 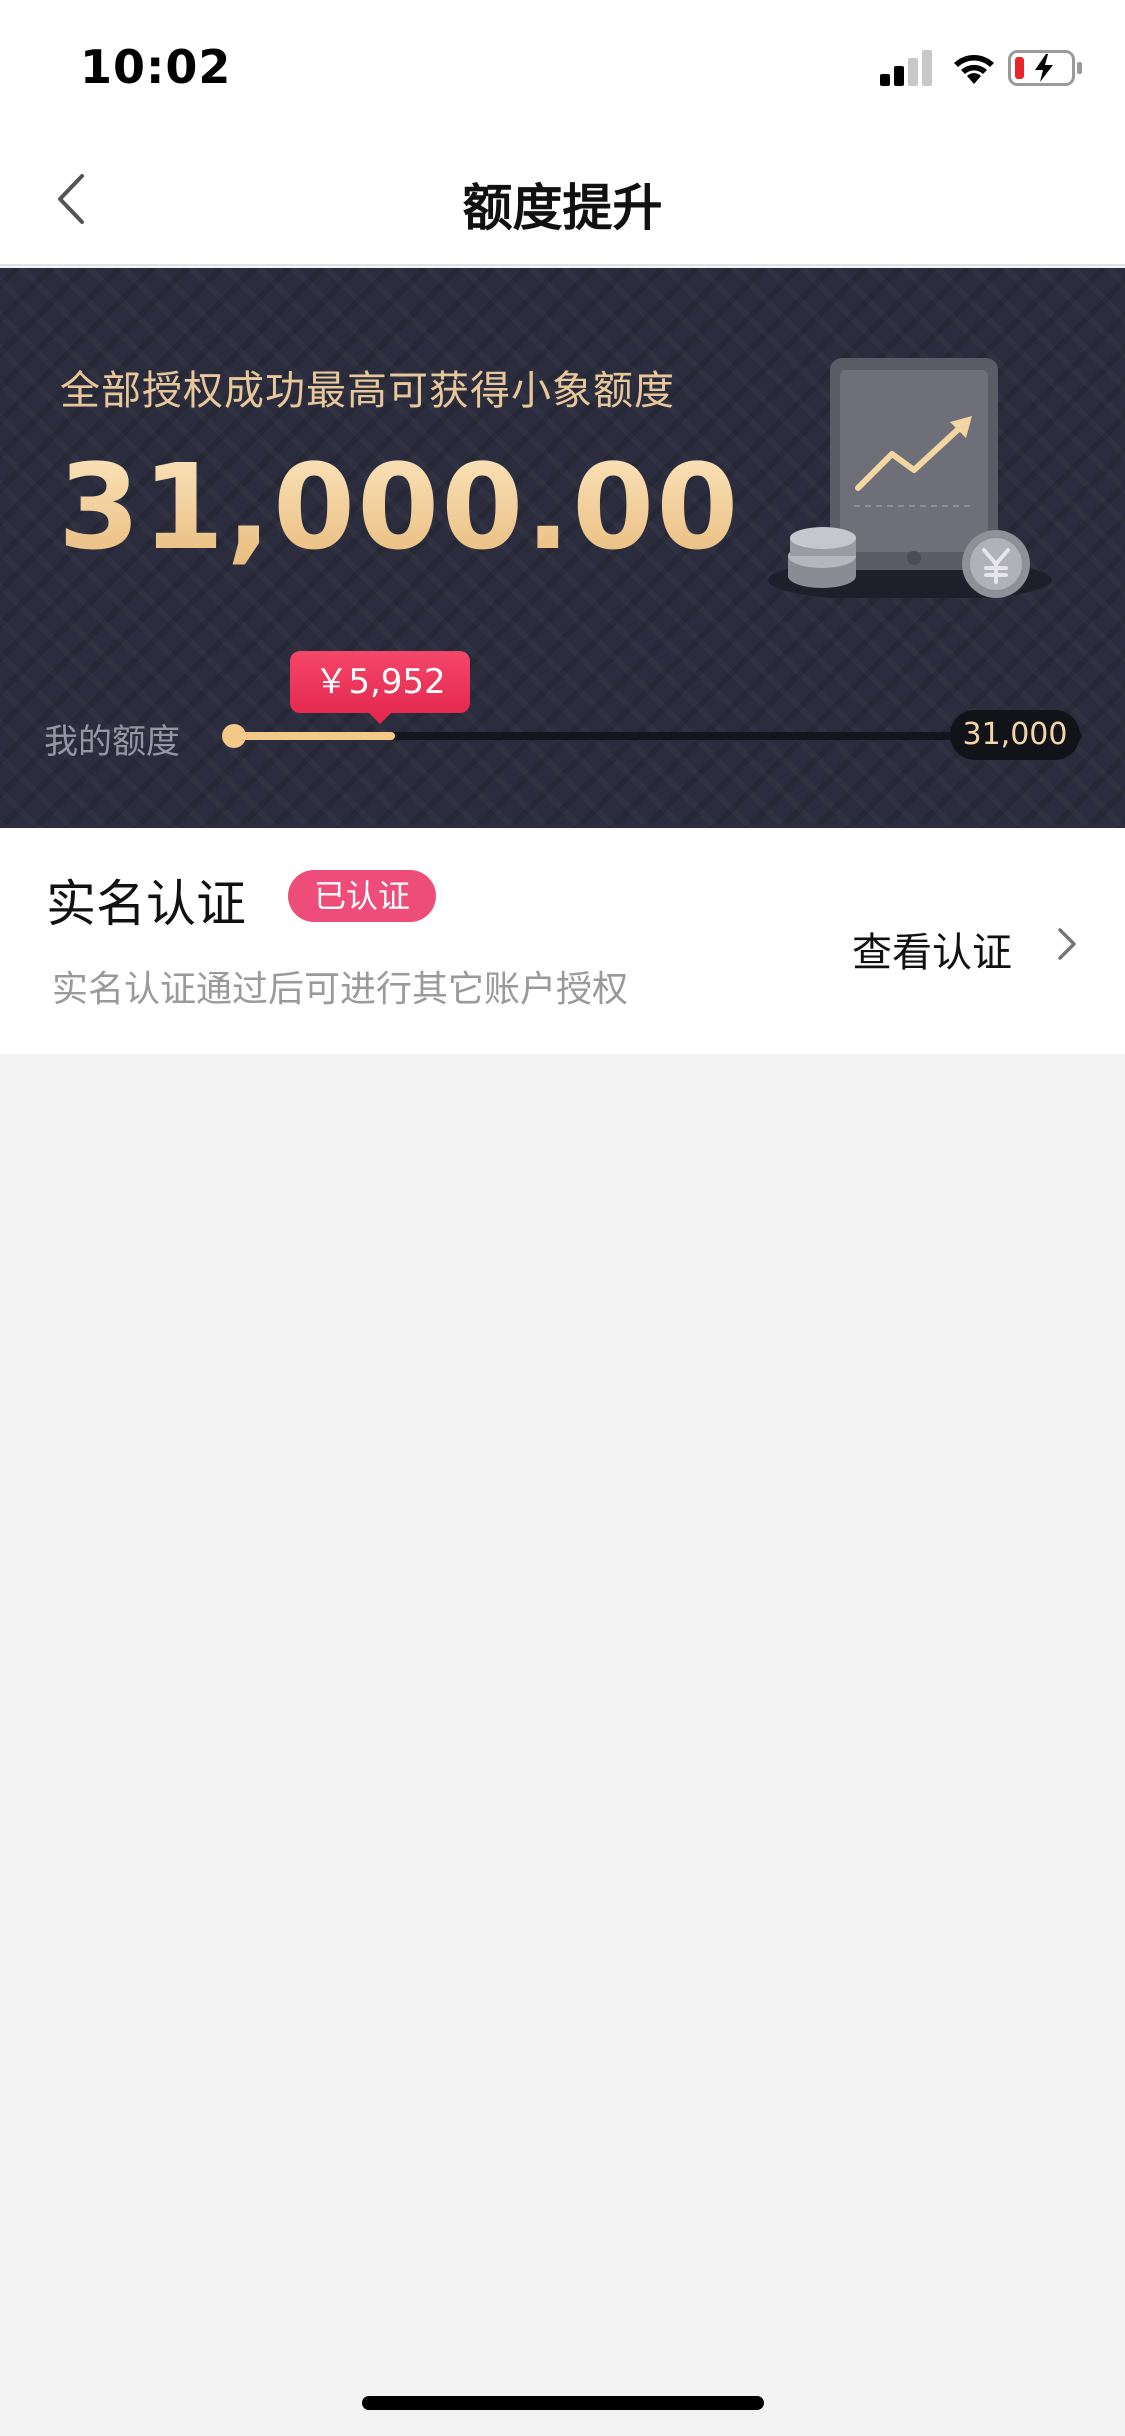 I want to click on chevron-right-icon, so click(x=1067, y=944).